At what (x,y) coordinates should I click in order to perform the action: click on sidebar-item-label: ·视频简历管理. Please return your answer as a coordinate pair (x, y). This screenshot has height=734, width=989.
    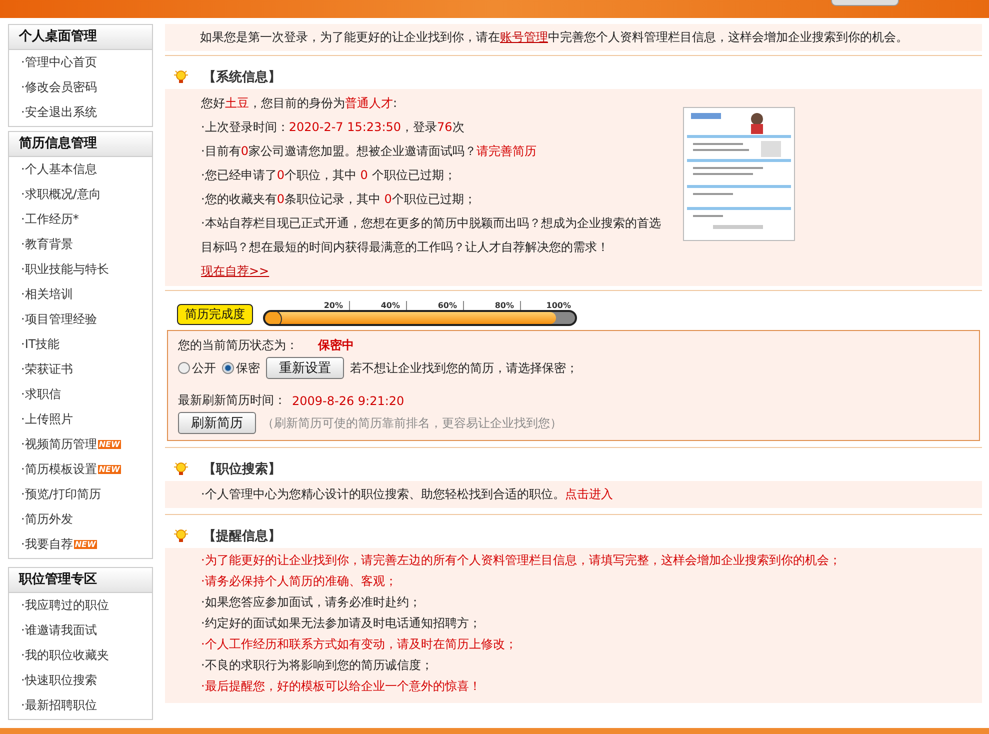
    Looking at the image, I should click on (59, 444).